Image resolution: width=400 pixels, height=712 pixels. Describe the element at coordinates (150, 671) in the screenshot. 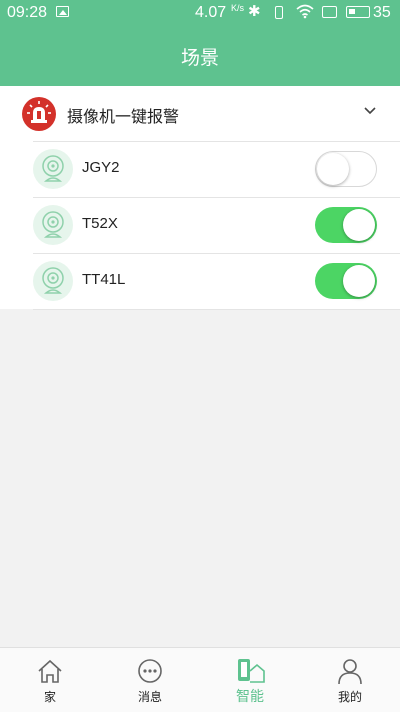

I see `message-icon` at that location.